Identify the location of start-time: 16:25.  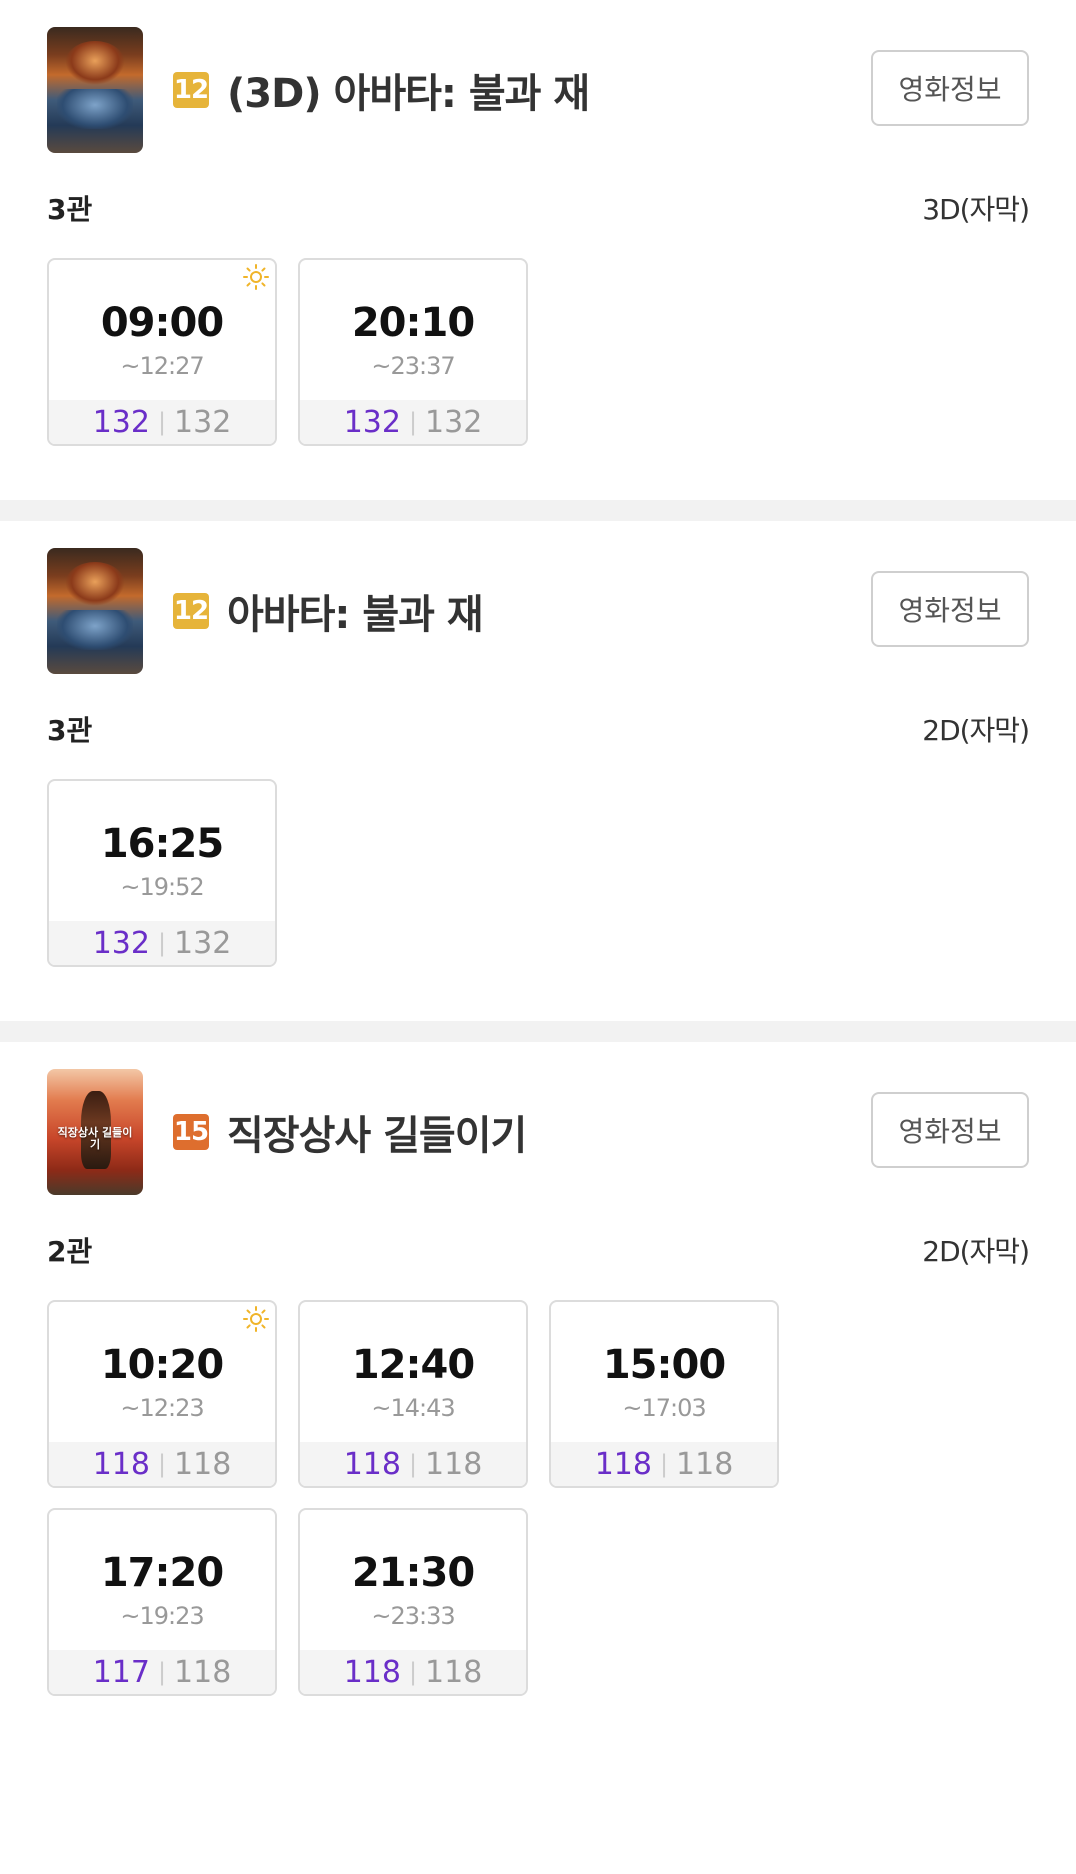
(162, 844).